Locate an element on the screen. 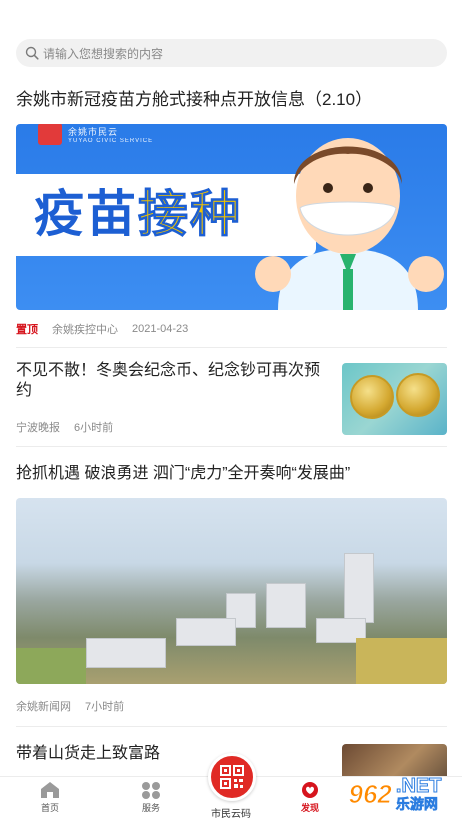  tab-home: 首页 is located at coordinates (50, 797).